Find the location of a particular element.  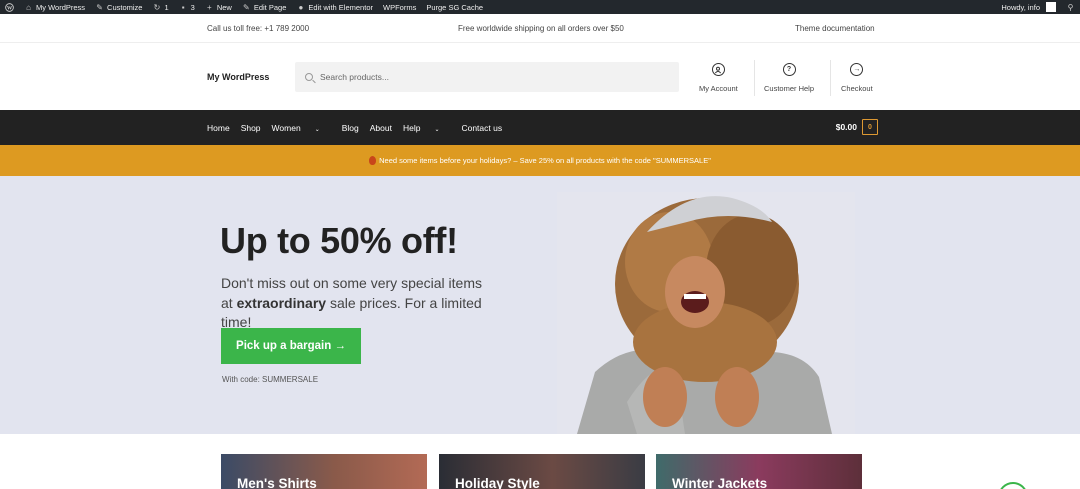

cart-link: $0.00 0 is located at coordinates (857, 127).